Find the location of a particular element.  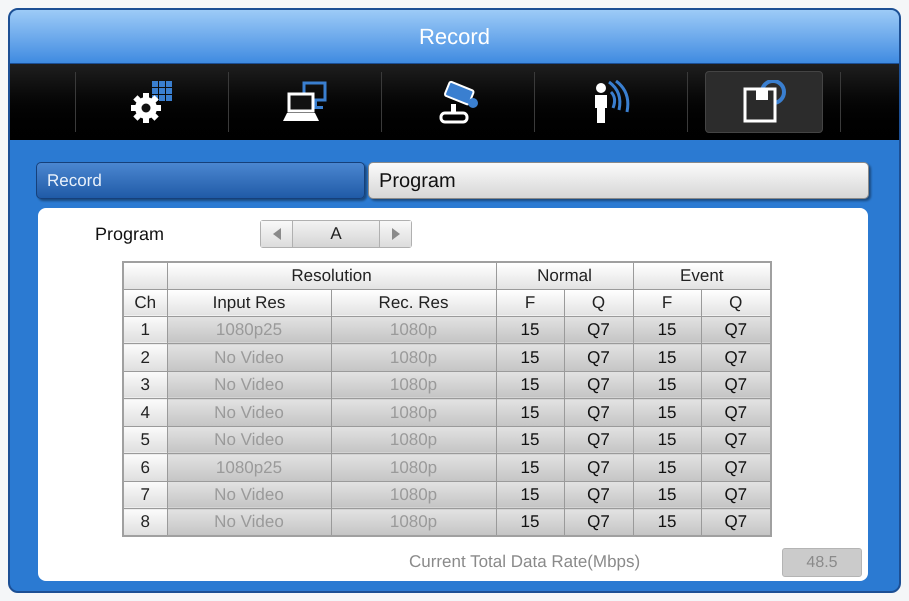

channel-cell: 3 is located at coordinates (145, 384).